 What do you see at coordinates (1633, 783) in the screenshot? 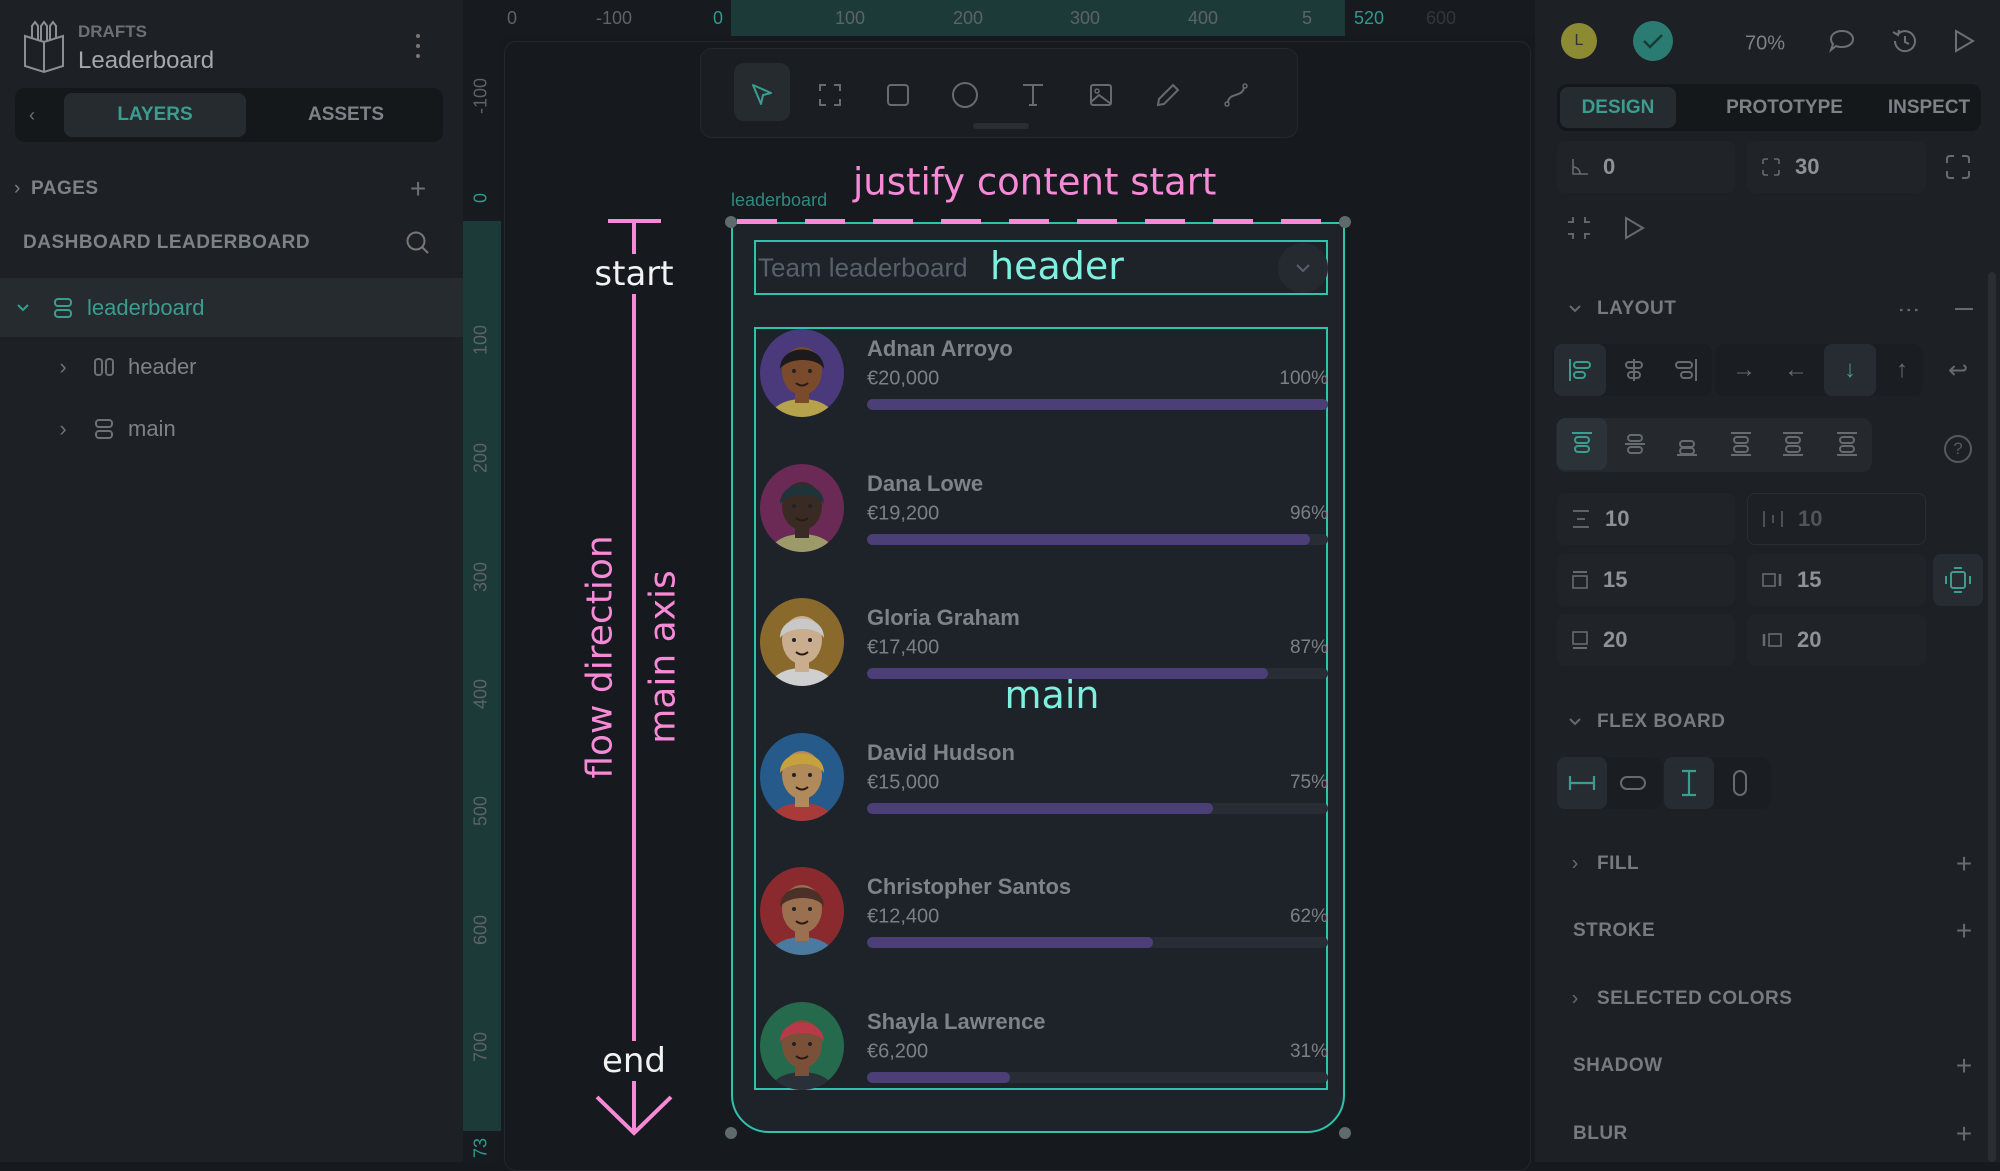
I see `auto-width-button` at bounding box center [1633, 783].